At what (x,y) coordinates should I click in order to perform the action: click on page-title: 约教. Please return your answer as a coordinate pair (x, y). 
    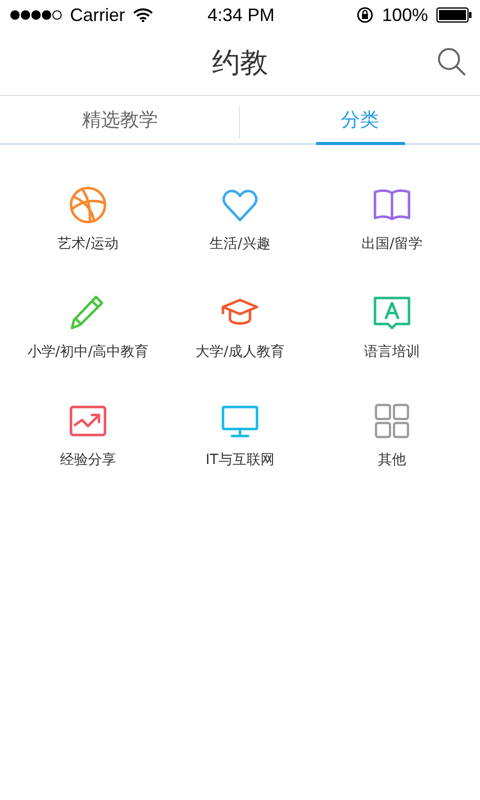
    Looking at the image, I should click on (240, 62).